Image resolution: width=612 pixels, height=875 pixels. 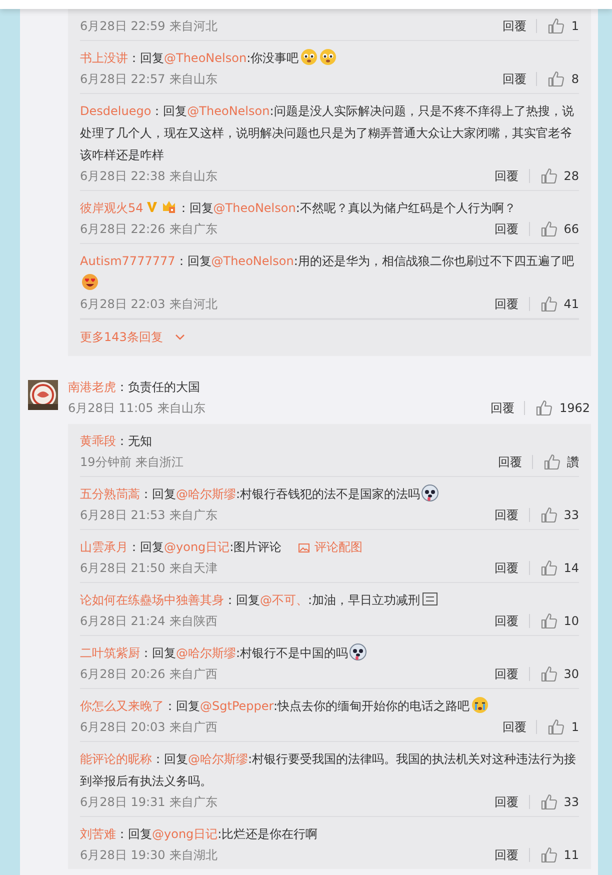 I want to click on reply-text: Autism7777777：回复@TheoNelson:用的还是华为，相信战狼二你也刷过不下四五遍了吧, so click(x=329, y=272).